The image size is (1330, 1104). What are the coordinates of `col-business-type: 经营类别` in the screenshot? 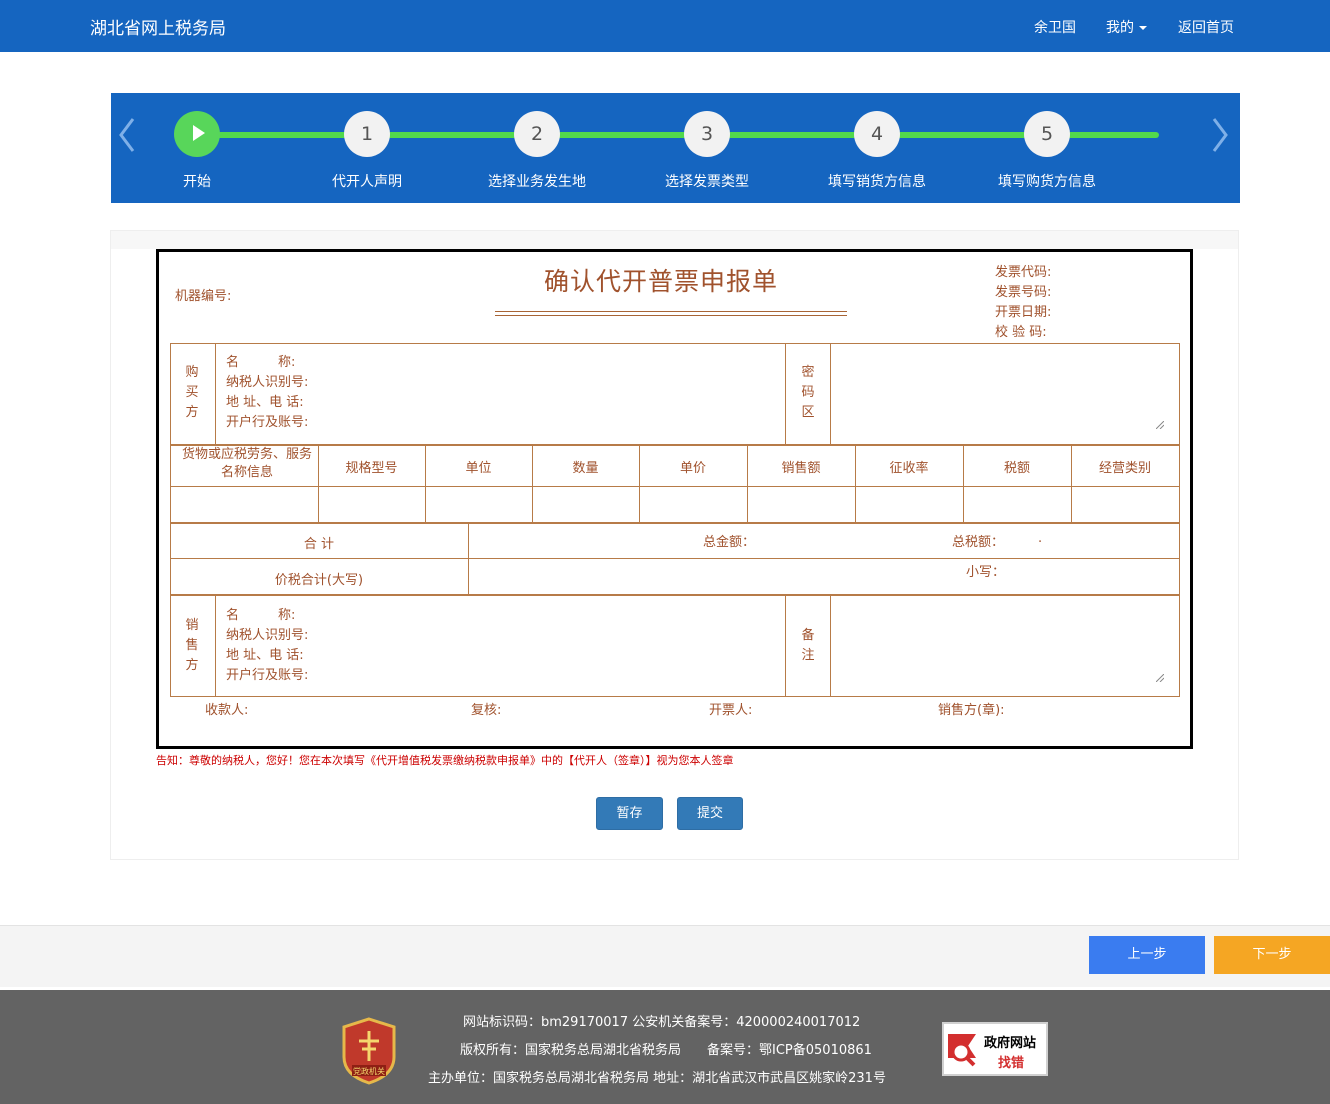 It's located at (1124, 468).